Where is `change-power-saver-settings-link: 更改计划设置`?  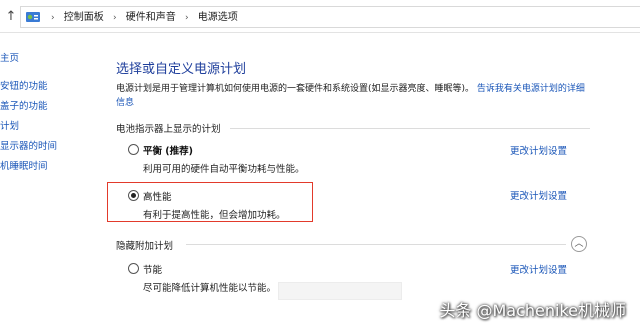
change-power-saver-settings-link: 更改计划设置 is located at coordinates (538, 269).